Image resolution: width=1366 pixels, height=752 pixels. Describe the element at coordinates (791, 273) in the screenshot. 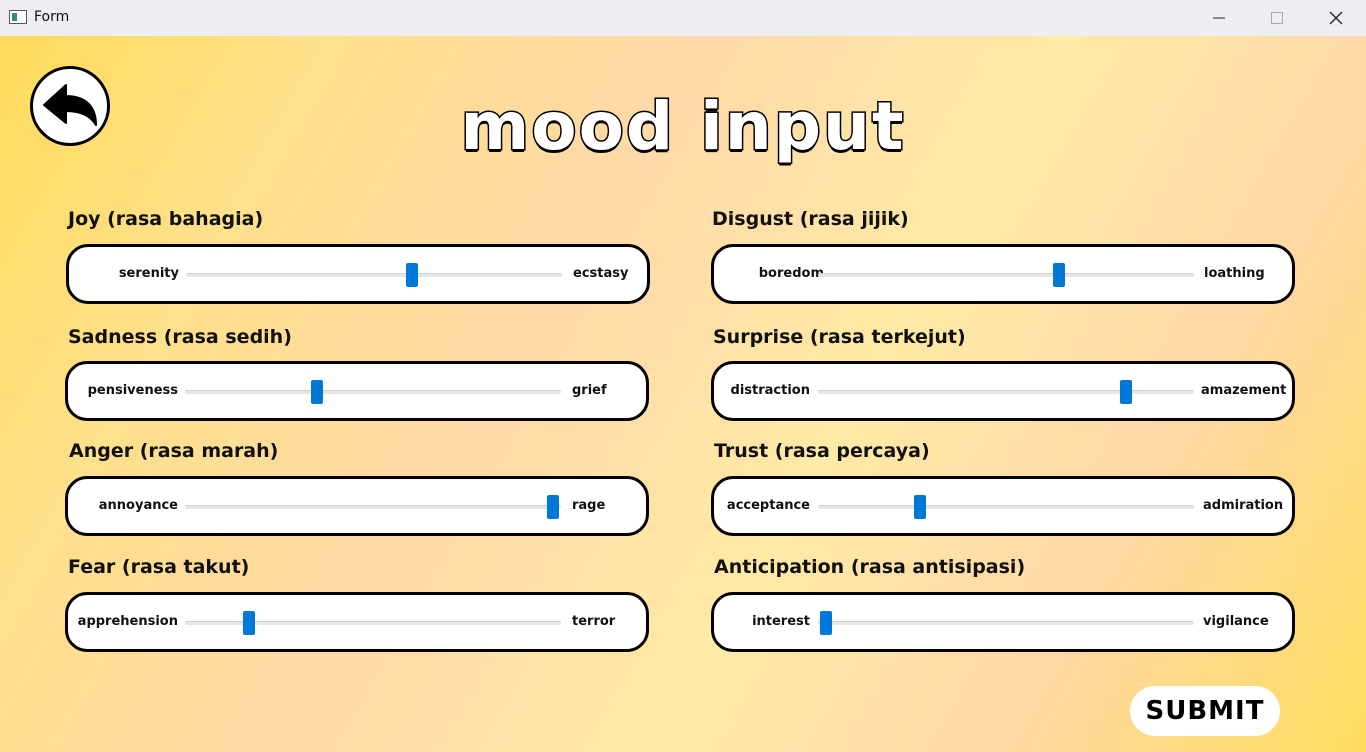

I see `slider-low-label: boredom` at that location.